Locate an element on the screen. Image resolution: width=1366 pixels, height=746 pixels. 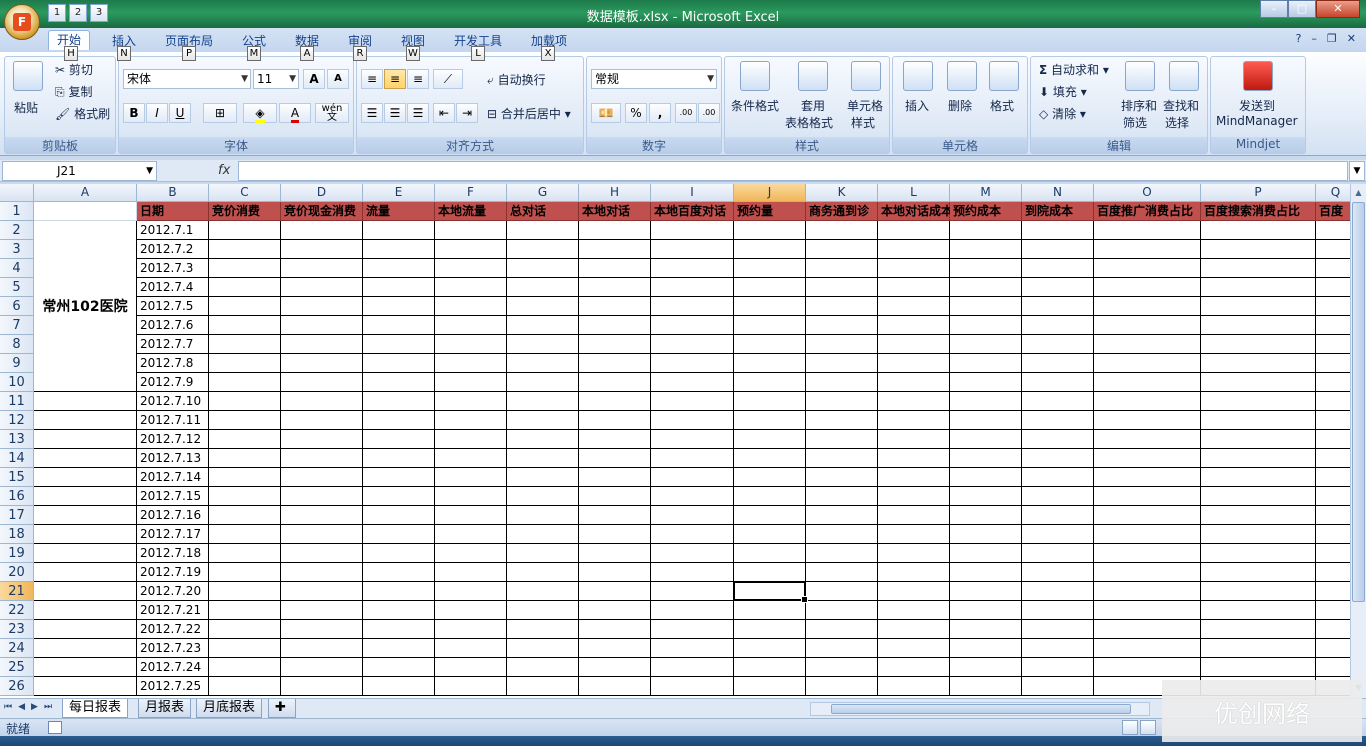
last-sheet-icon: ⏭ is located at coordinates (48, 707).